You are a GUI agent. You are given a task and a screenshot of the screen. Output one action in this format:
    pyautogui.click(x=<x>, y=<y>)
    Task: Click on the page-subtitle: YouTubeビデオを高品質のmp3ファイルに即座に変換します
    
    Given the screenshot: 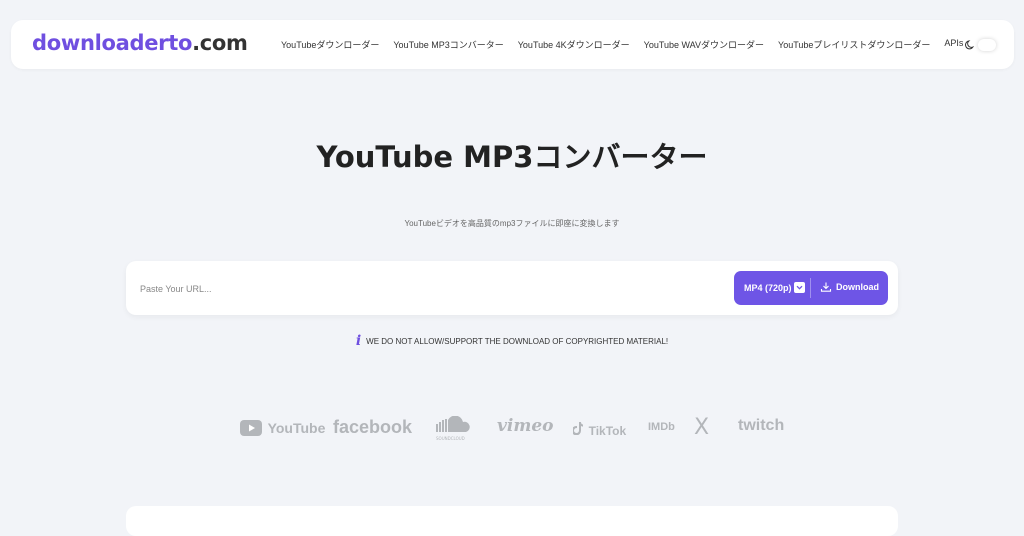 What is the action you would take?
    pyautogui.click(x=512, y=223)
    